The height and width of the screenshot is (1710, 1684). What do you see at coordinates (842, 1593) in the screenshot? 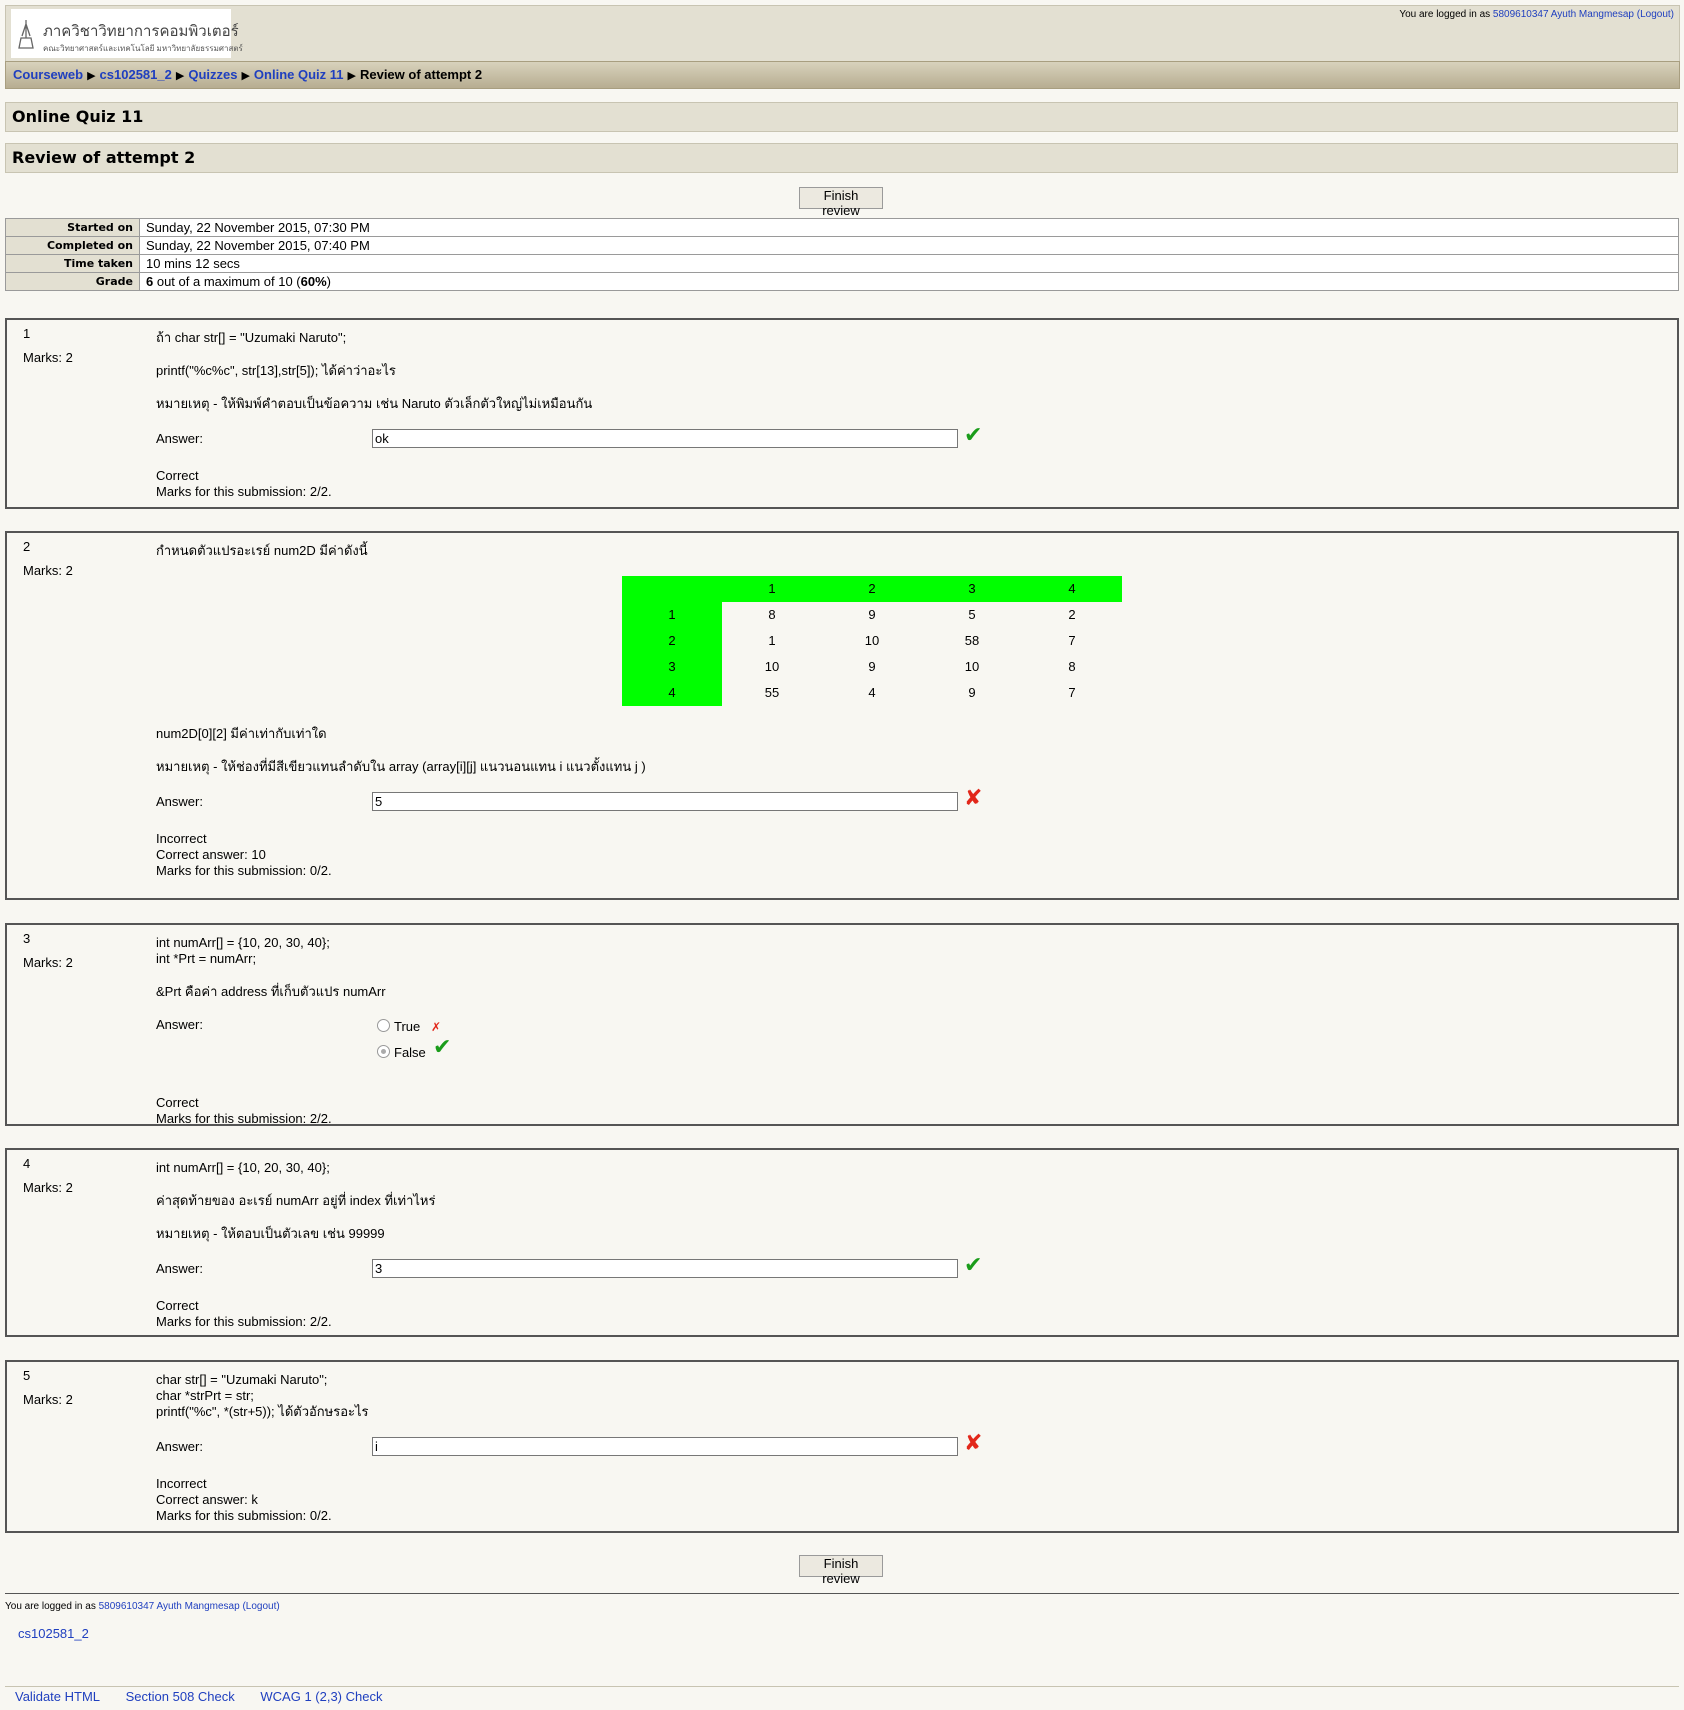
I see `footer-divider` at bounding box center [842, 1593].